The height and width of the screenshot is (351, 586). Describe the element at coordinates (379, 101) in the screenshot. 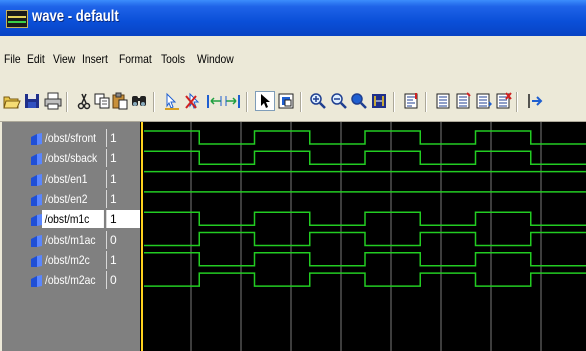

I see `zoom-cursor-icon` at that location.